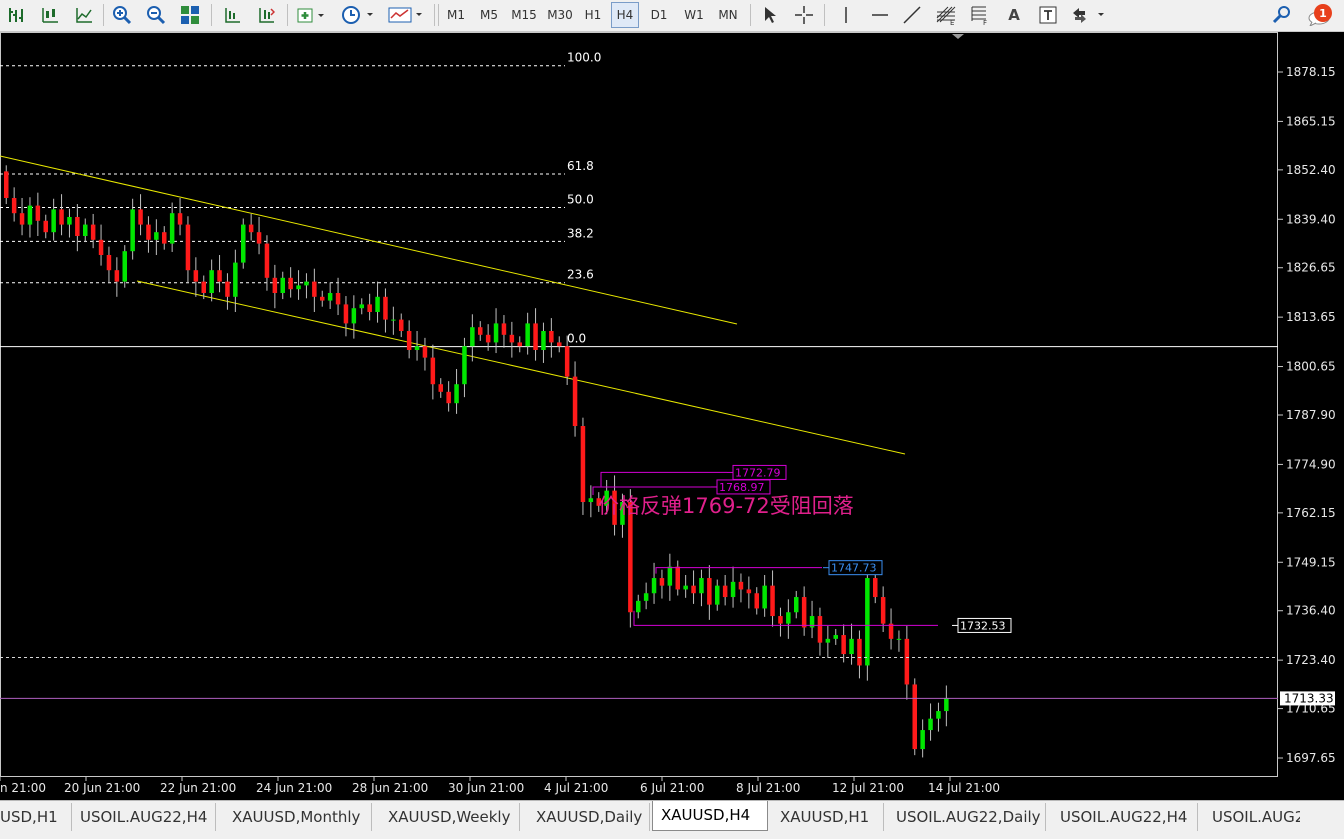 The height and width of the screenshot is (839, 1344). Describe the element at coordinates (190, 15) in the screenshot. I see `tile-windows-icon` at that location.